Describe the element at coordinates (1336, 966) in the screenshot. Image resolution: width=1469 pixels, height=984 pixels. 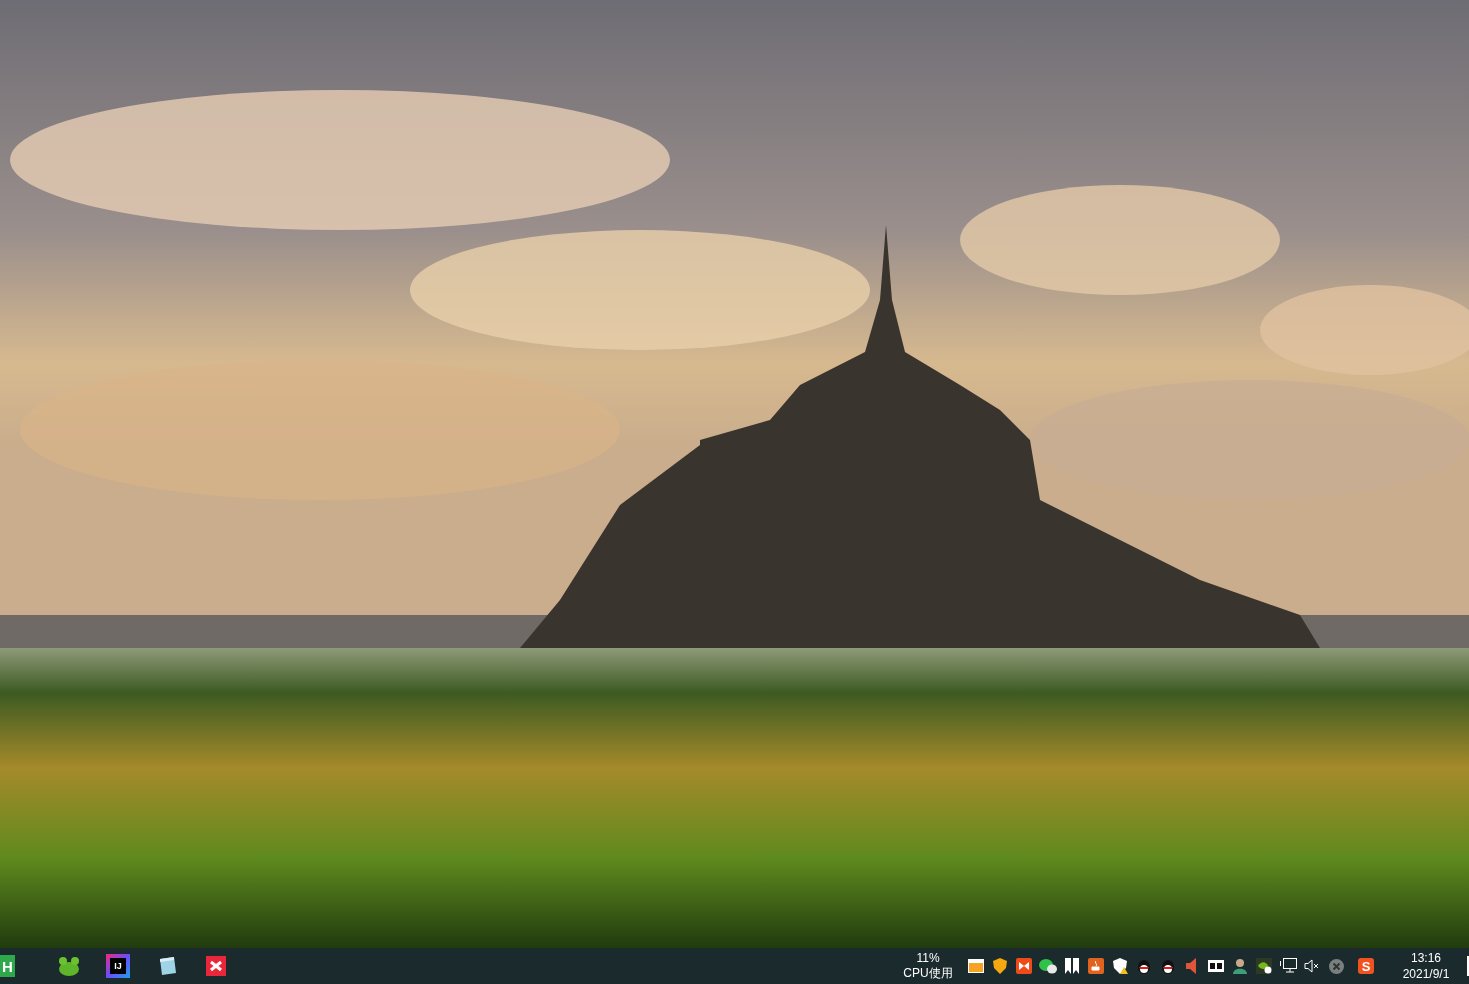
I see `close-icon` at that location.